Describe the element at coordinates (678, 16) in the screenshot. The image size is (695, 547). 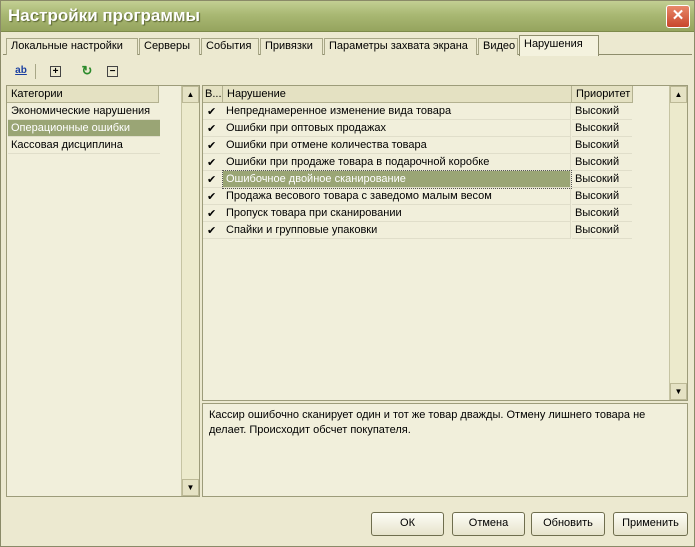
I see `close-icon: ✕` at that location.